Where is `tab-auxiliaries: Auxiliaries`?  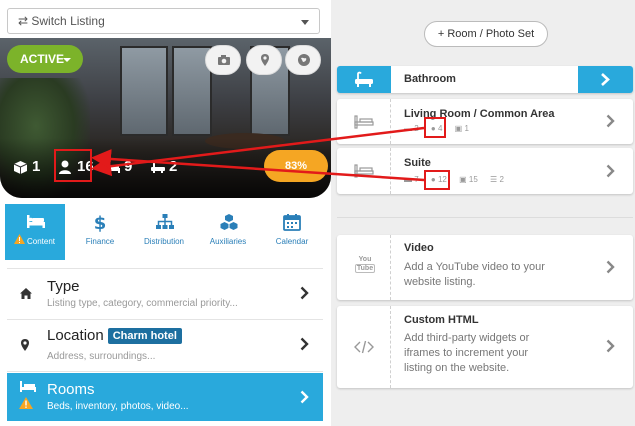 tab-auxiliaries: Auxiliaries is located at coordinates (228, 232).